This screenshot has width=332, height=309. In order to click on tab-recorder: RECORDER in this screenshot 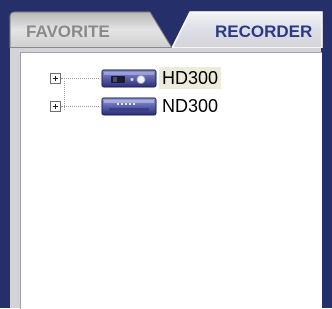, I will do `click(248, 30)`.